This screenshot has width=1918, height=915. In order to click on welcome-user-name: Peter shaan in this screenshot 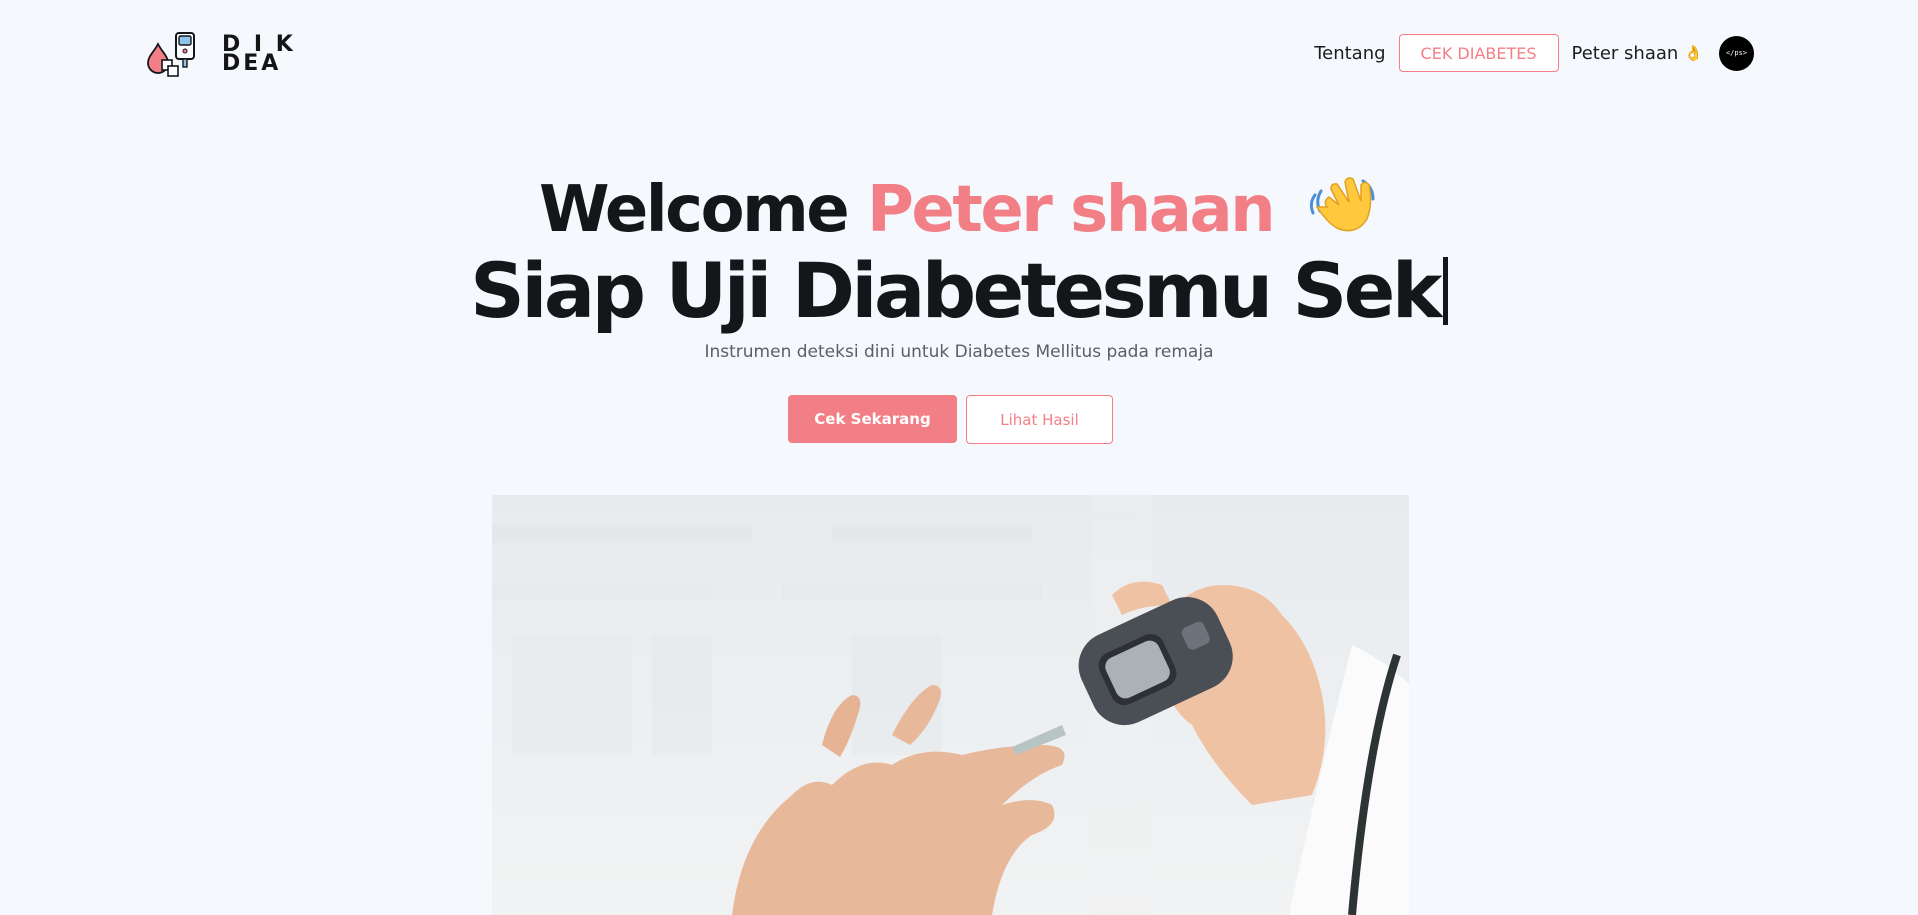, I will do `click(1071, 210)`.